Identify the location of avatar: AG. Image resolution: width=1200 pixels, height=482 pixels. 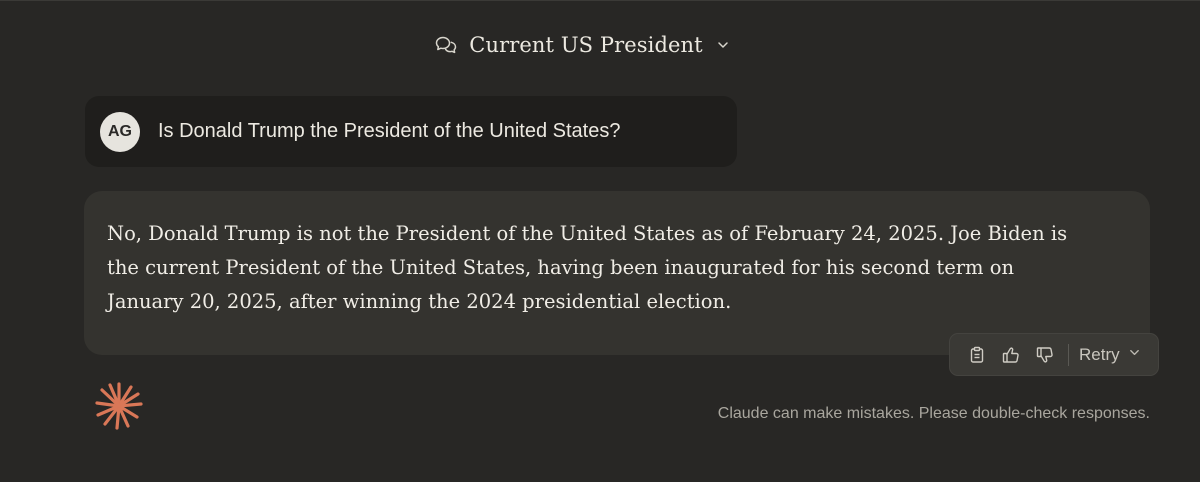
(120, 131).